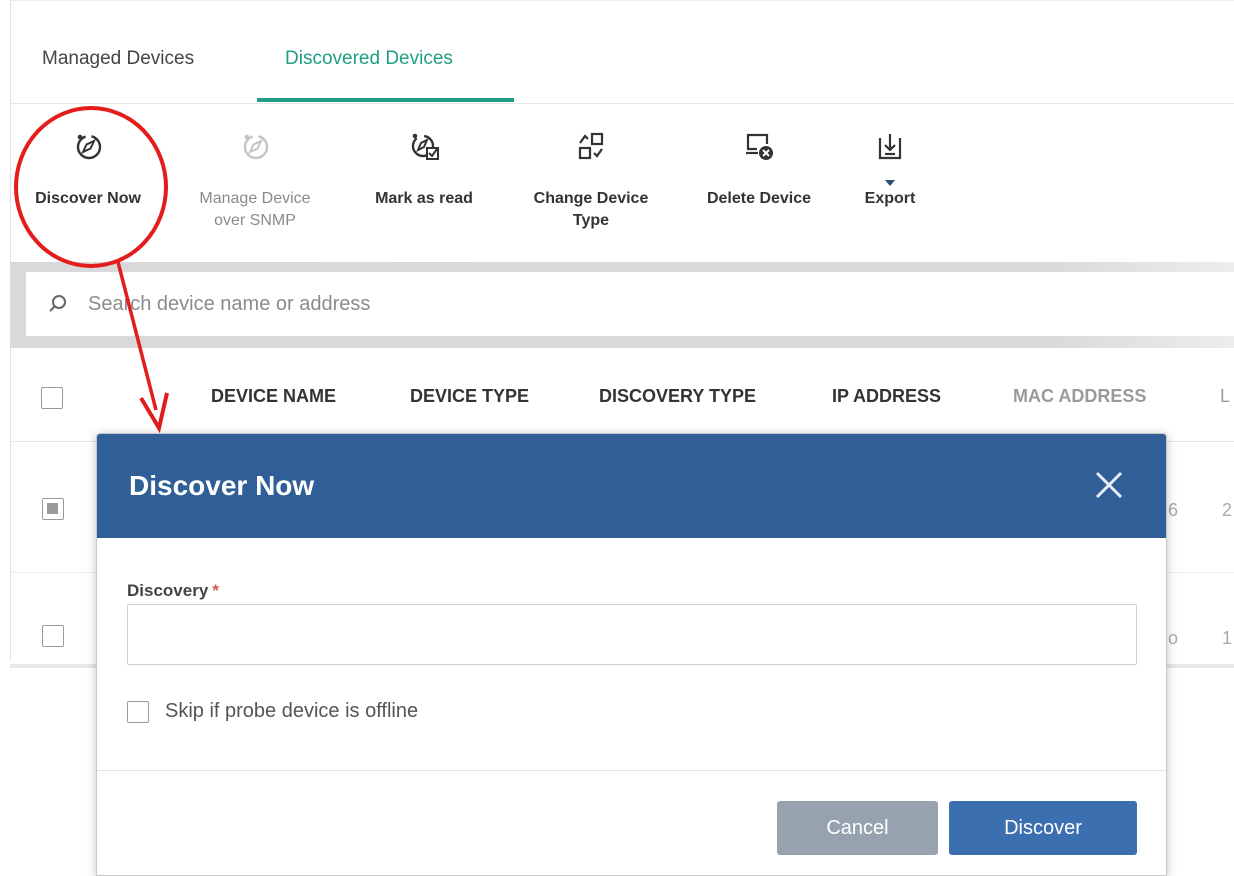 The image size is (1234, 876). What do you see at coordinates (857, 828) in the screenshot?
I see `cancel-button: Cancel` at bounding box center [857, 828].